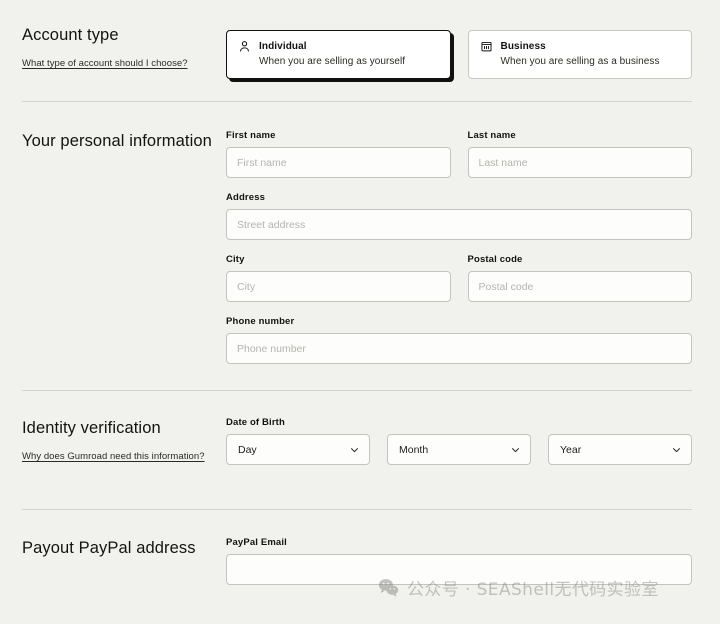 This screenshot has width=720, height=624. I want to click on address-field-row: Address, so click(459, 216).